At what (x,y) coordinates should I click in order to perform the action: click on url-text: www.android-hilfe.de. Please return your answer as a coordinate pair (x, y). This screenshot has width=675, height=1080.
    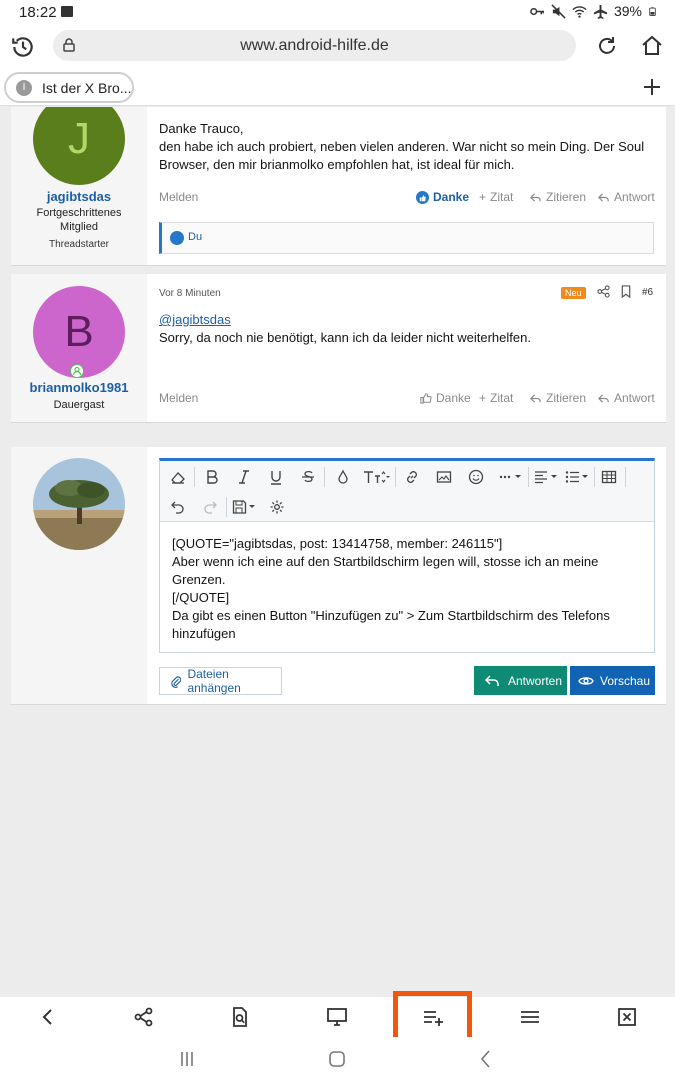
    Looking at the image, I should click on (314, 45).